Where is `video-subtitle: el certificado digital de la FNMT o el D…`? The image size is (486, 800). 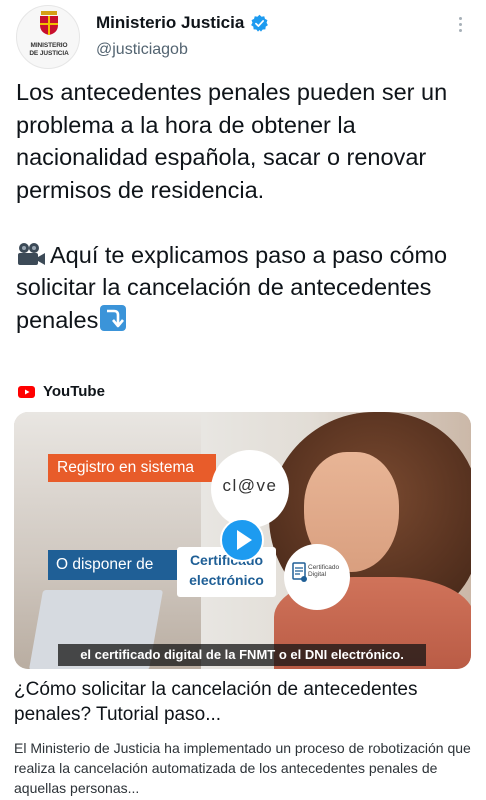
video-subtitle: el certificado digital de la FNMT o el D… is located at coordinates (242, 654).